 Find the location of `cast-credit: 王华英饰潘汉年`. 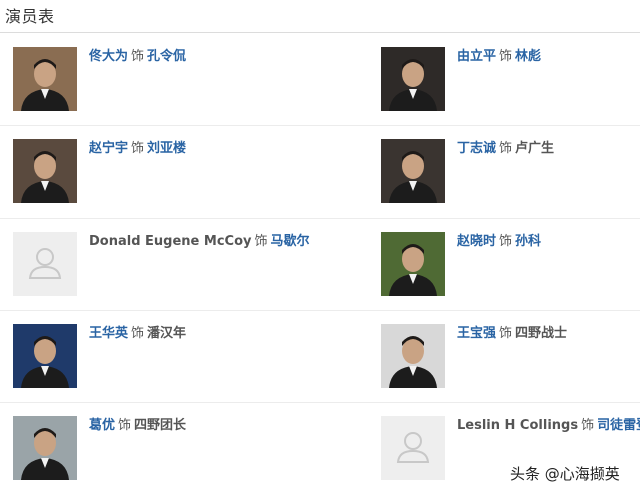

cast-credit: 王华英饰潘汉年 is located at coordinates (209, 334).